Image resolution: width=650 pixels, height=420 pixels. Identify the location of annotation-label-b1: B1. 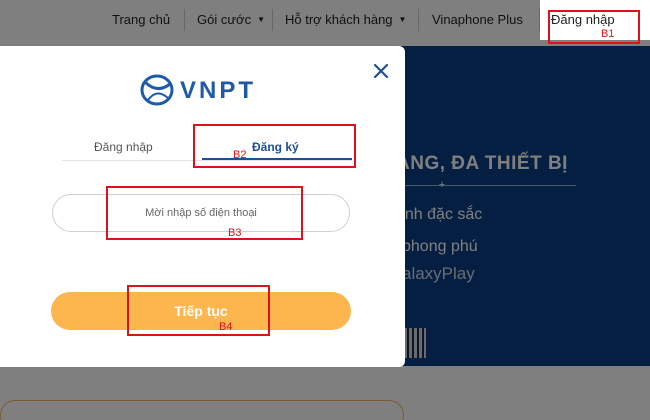
(608, 34).